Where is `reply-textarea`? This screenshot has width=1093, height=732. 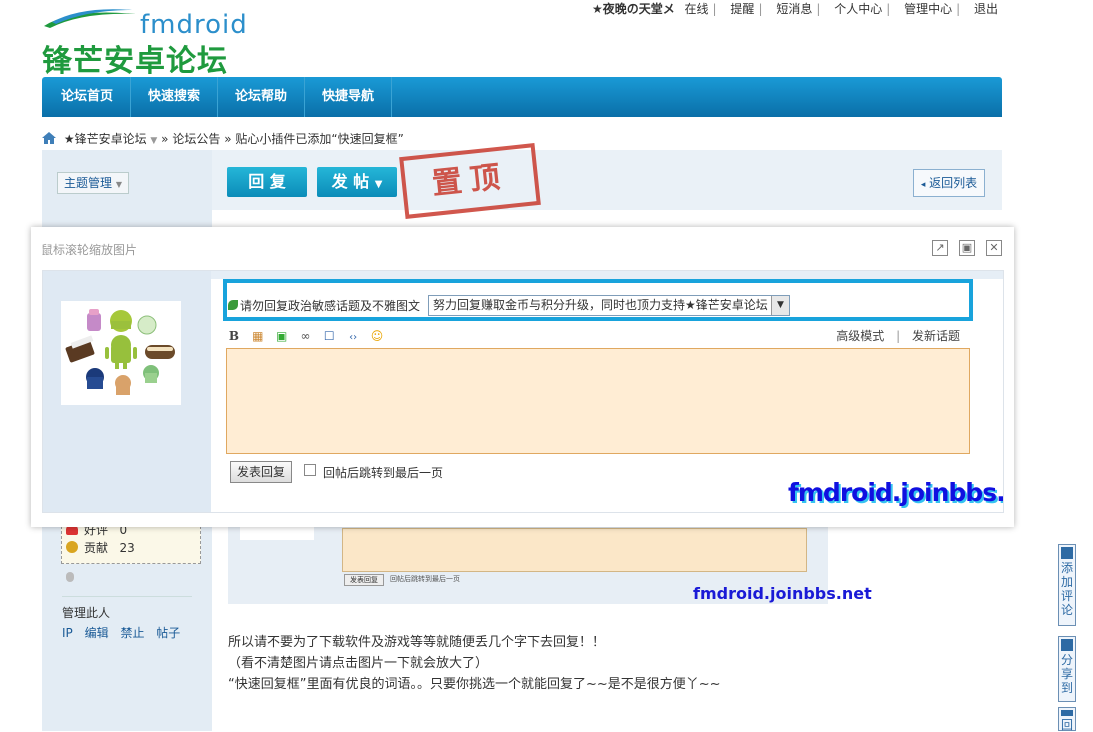
reply-textarea is located at coordinates (598, 401).